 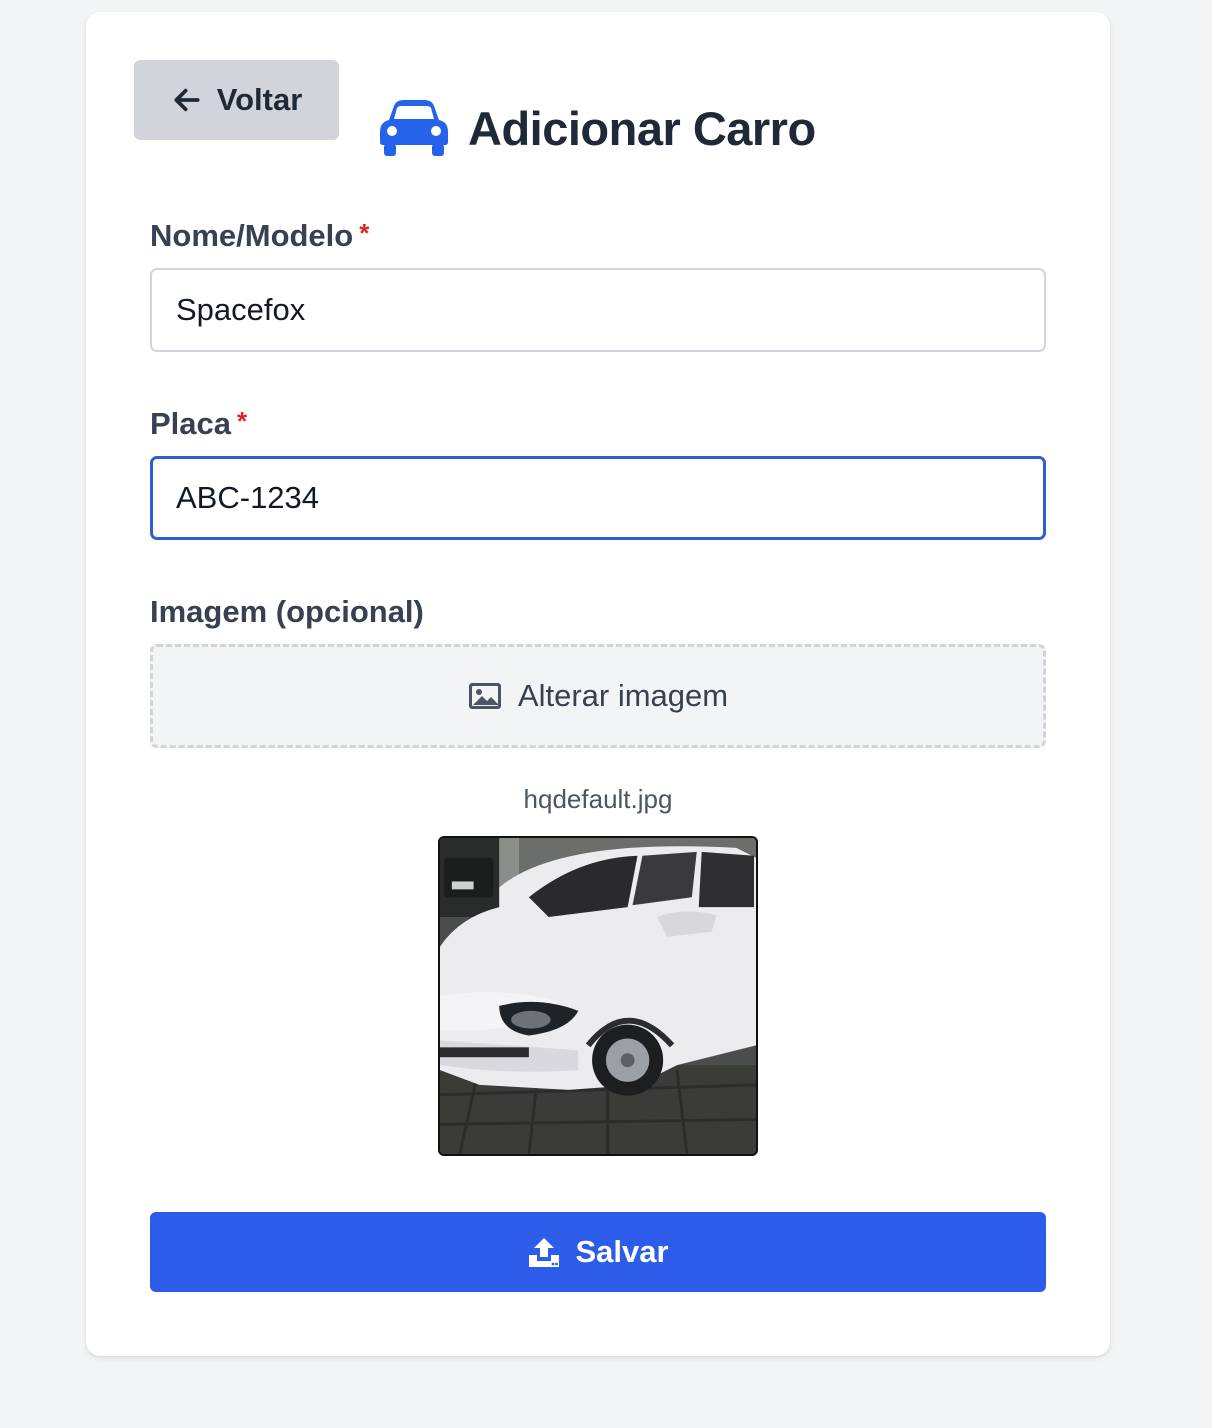 I want to click on name-label-text: Nome/Modelo, so click(x=252, y=235).